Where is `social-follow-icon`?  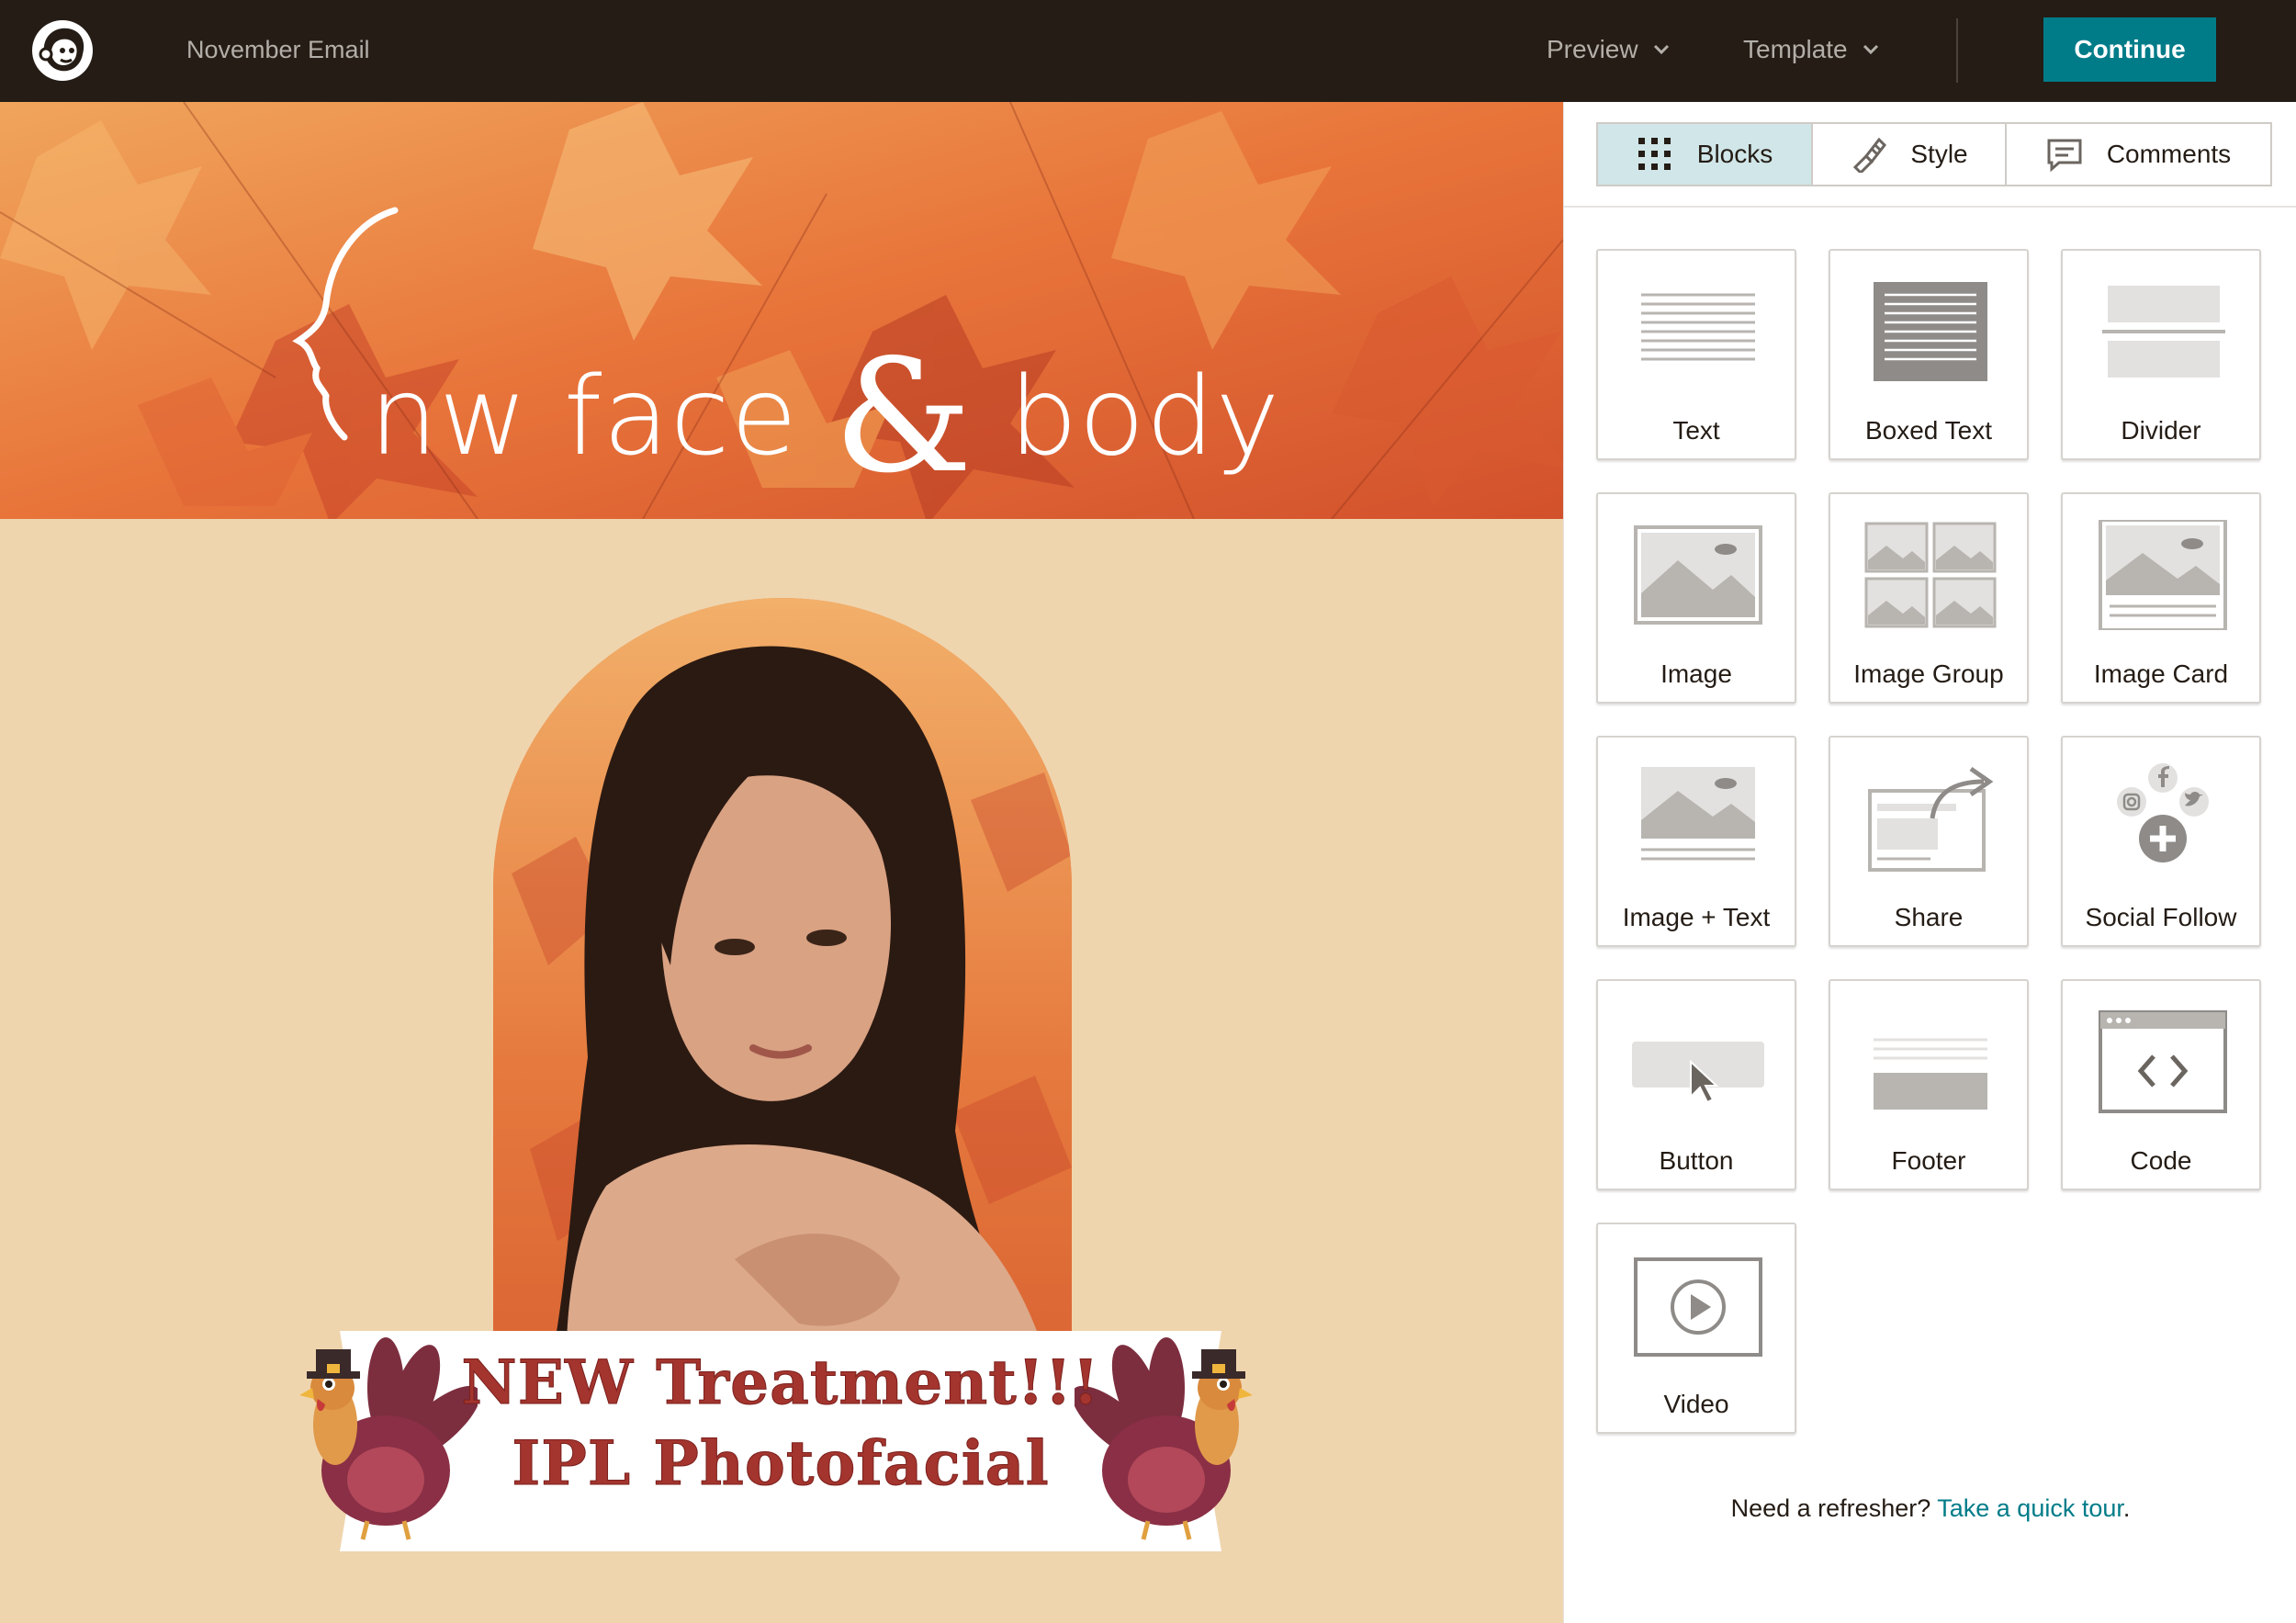 social-follow-icon is located at coordinates (2163, 812).